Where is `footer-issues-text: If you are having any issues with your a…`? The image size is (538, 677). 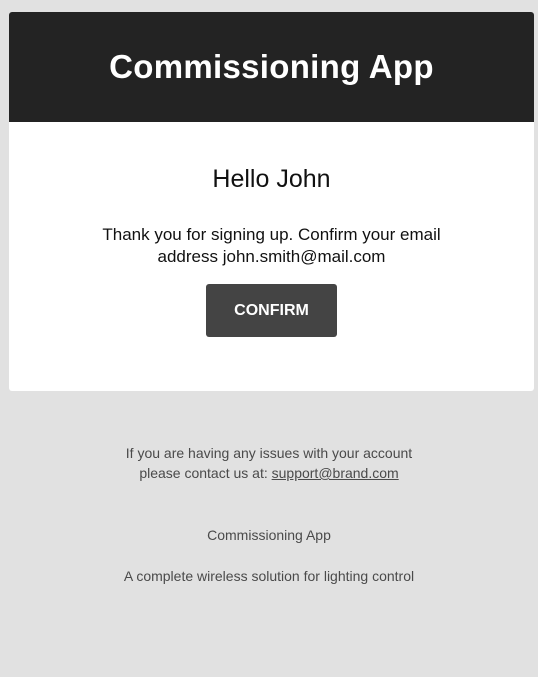
footer-issues-text: If you are having any issues with your a… is located at coordinates (269, 463).